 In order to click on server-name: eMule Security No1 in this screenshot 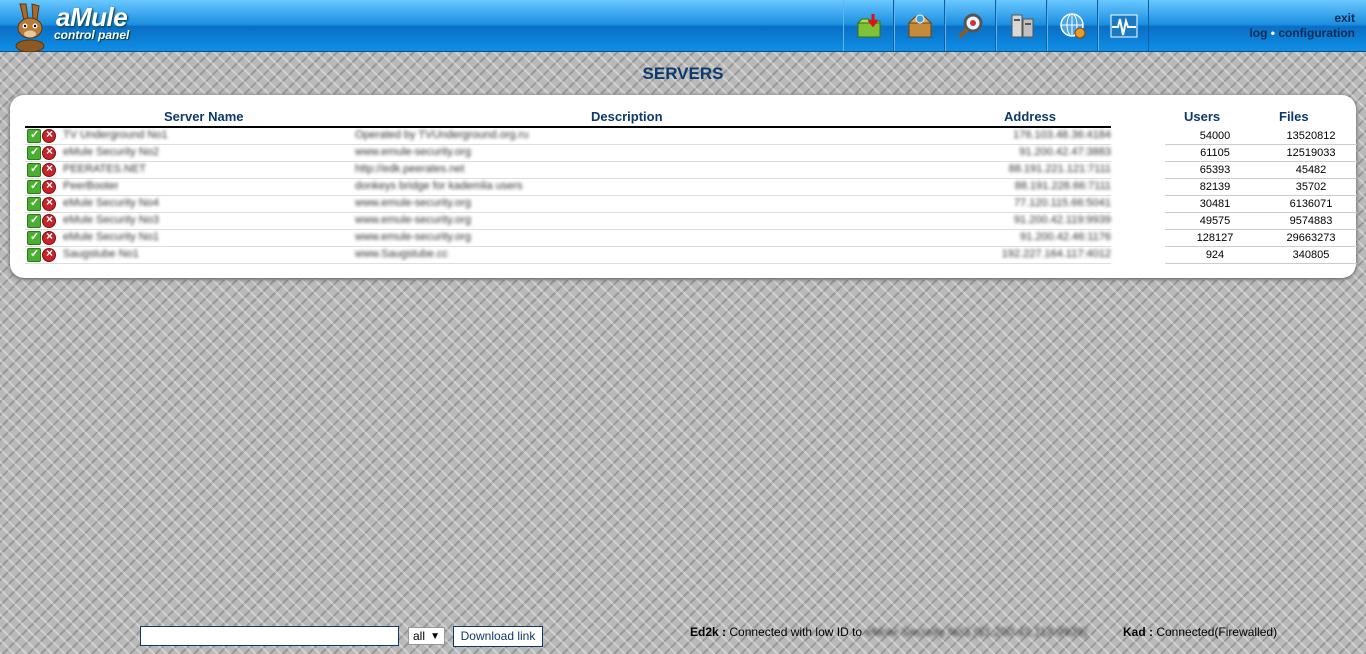, I will do `click(111, 237)`.